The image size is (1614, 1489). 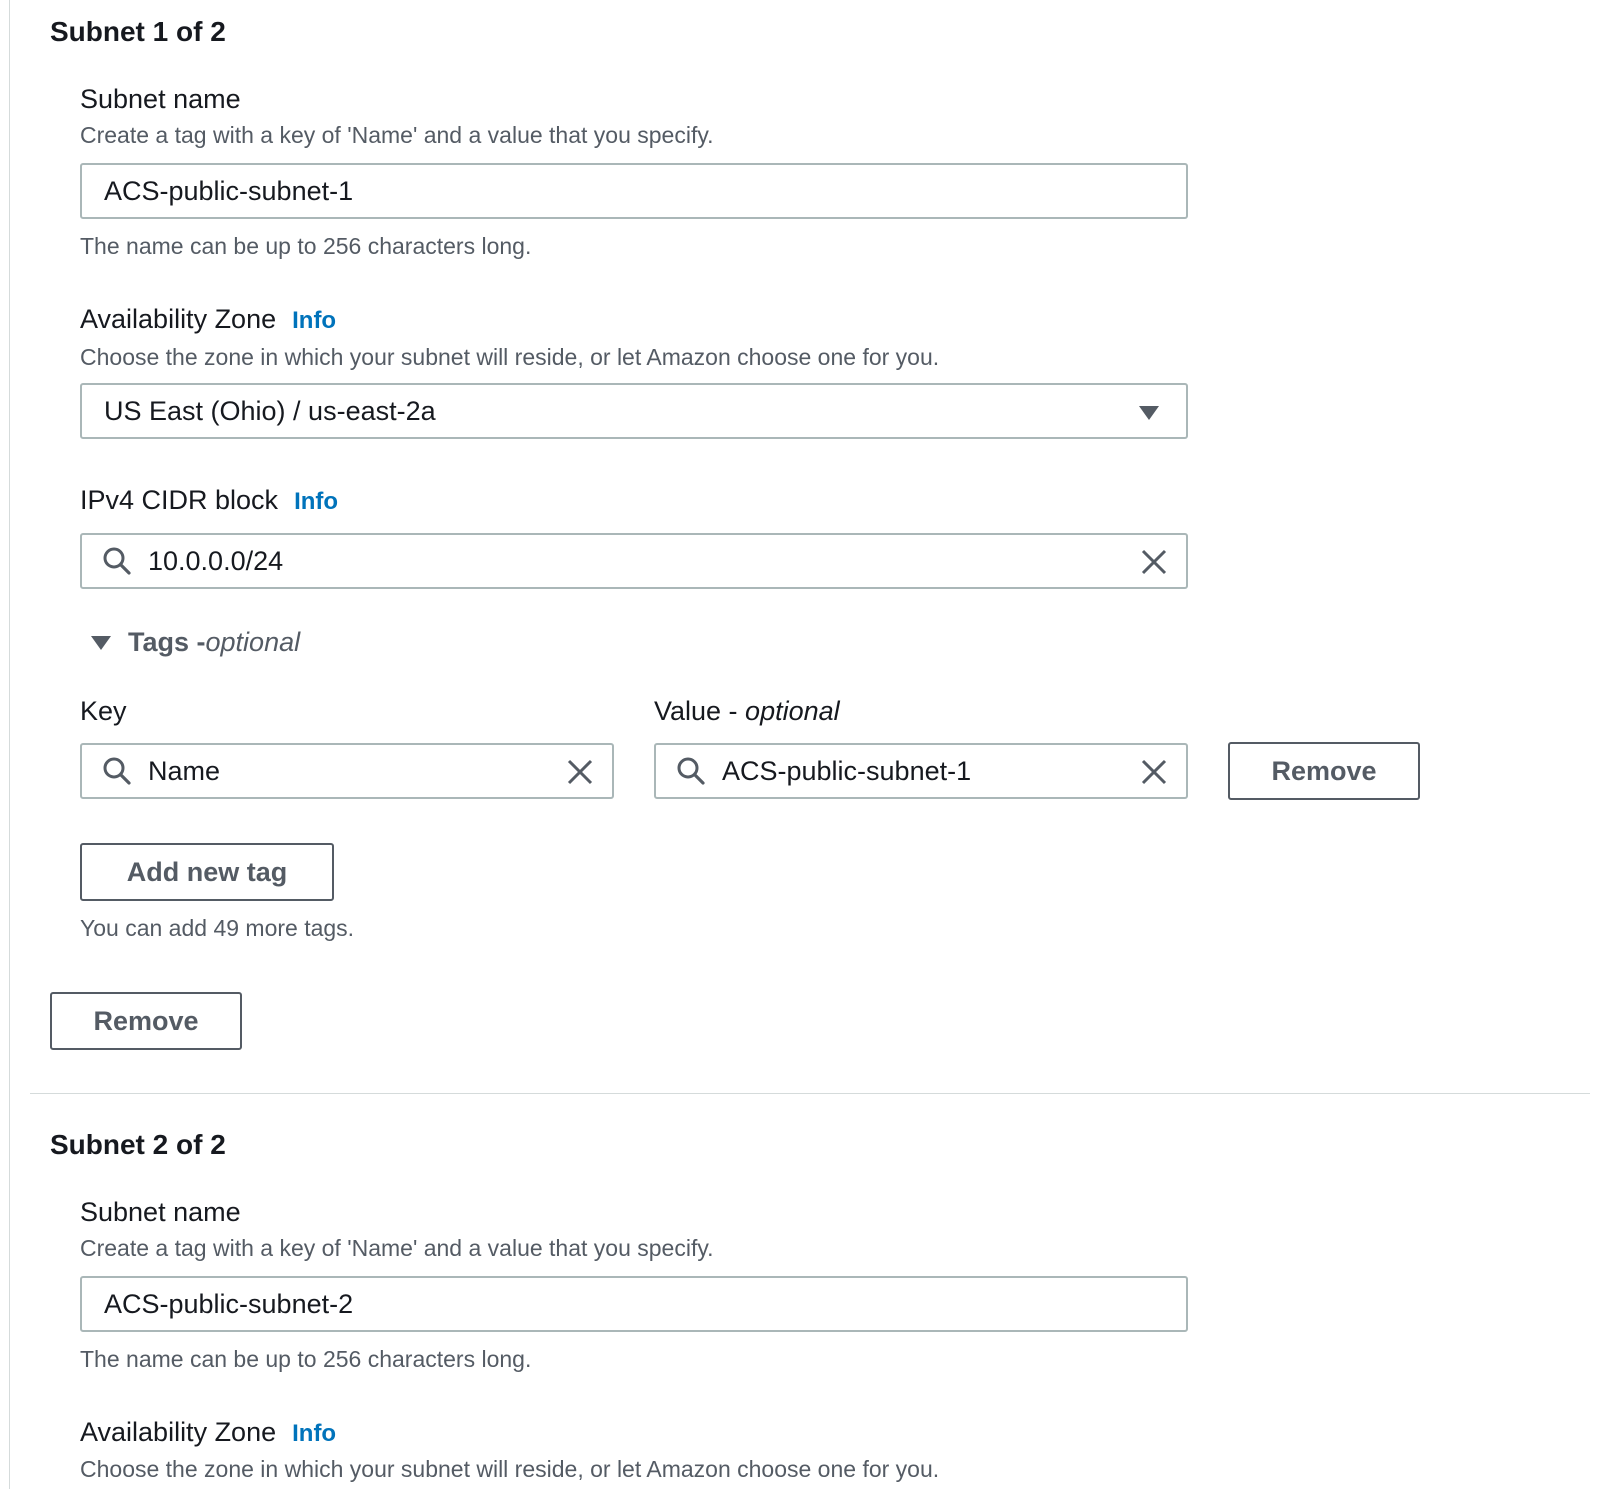 What do you see at coordinates (347, 771) in the screenshot?
I see `tag-key-input: Name` at bounding box center [347, 771].